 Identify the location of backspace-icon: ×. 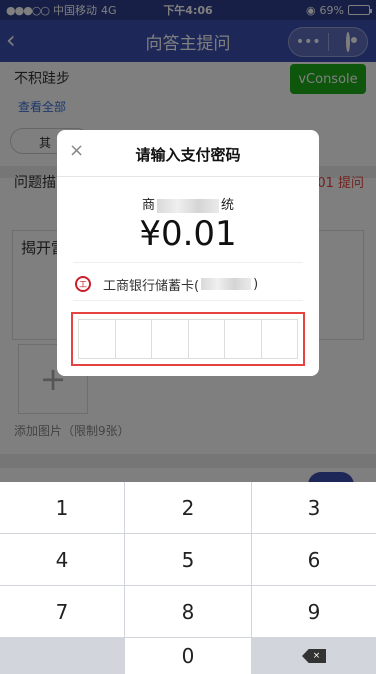
(314, 656).